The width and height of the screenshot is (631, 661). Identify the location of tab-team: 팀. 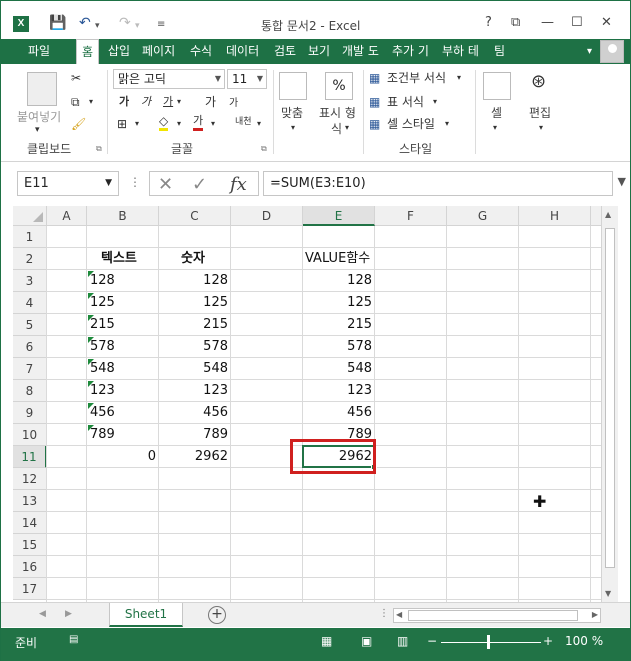
(499, 51).